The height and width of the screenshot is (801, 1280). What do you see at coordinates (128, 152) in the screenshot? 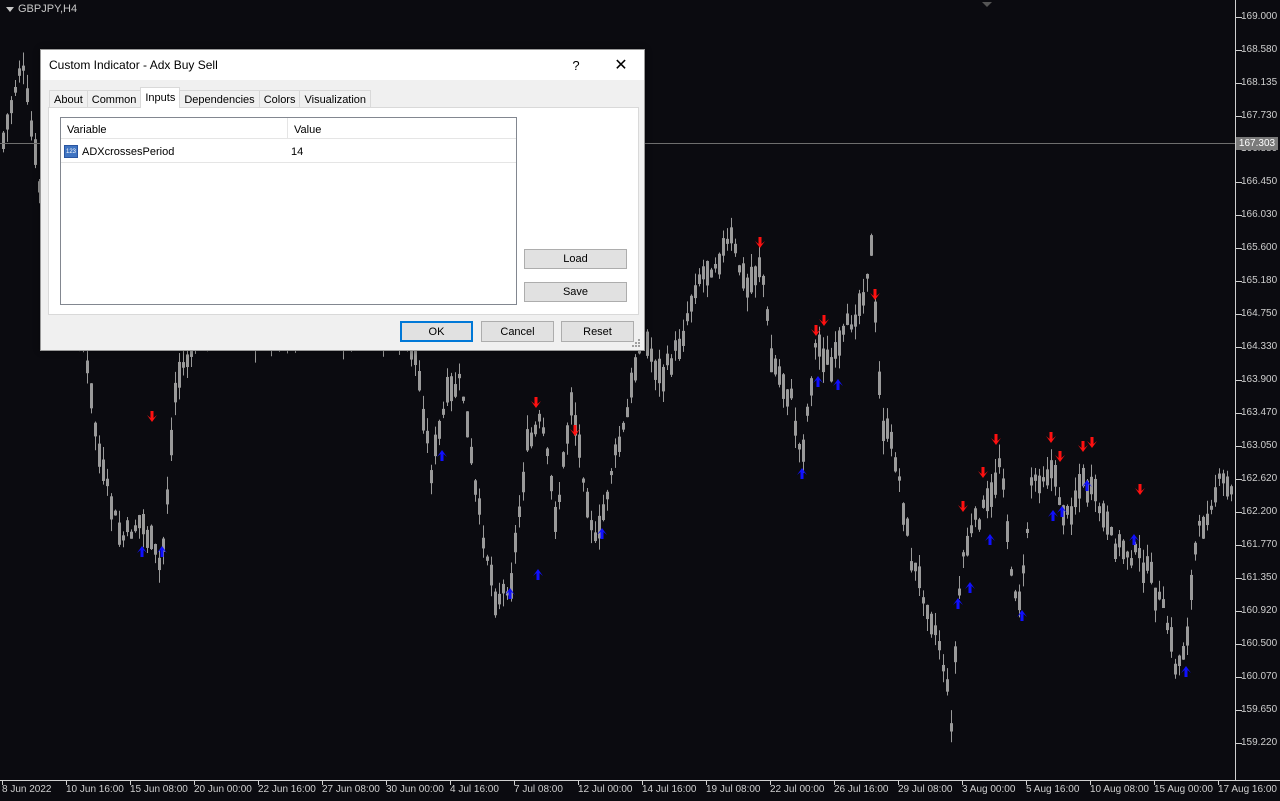
I see `variable-name-cell: ADXcrossesPeriod` at bounding box center [128, 152].